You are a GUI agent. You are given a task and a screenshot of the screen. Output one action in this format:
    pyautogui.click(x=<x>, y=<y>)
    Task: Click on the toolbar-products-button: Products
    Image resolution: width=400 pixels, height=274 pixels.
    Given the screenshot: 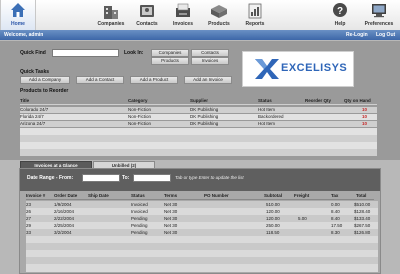 What is the action you would take?
    pyautogui.click(x=219, y=15)
    